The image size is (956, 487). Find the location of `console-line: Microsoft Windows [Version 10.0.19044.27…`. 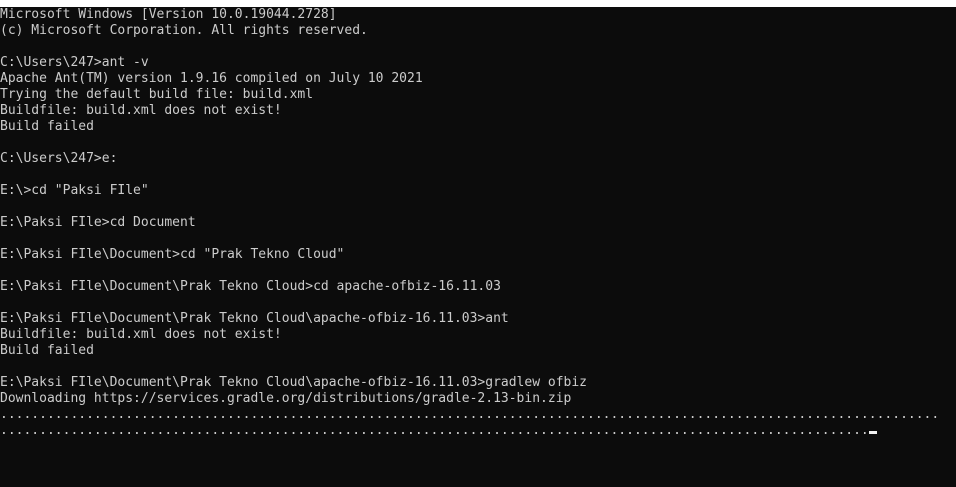

console-line: Microsoft Windows [Version 10.0.19044.27… is located at coordinates (168, 14).